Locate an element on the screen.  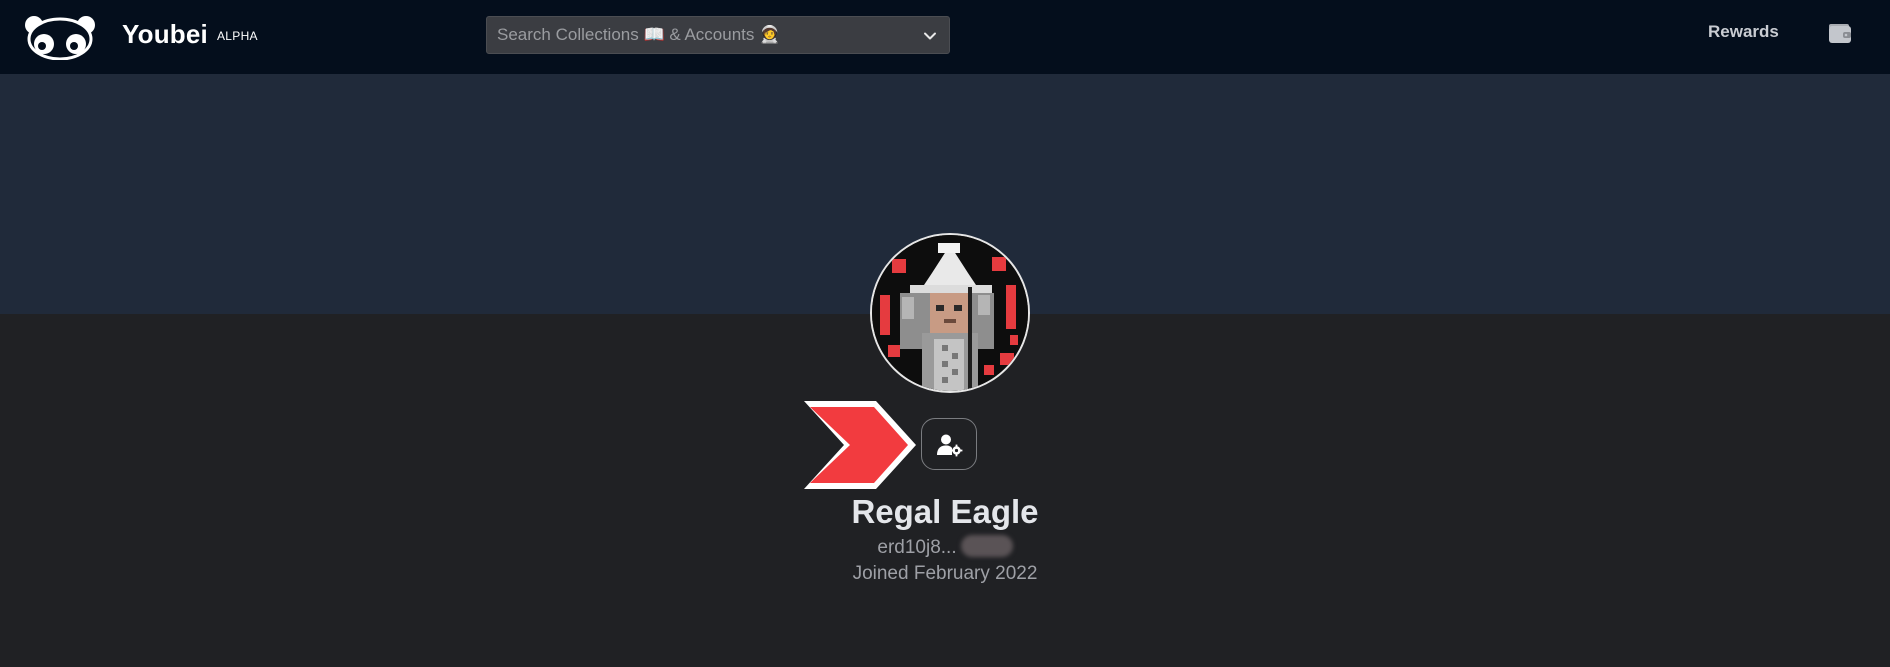
profile-display-name: Regal Eagle is located at coordinates (945, 511).